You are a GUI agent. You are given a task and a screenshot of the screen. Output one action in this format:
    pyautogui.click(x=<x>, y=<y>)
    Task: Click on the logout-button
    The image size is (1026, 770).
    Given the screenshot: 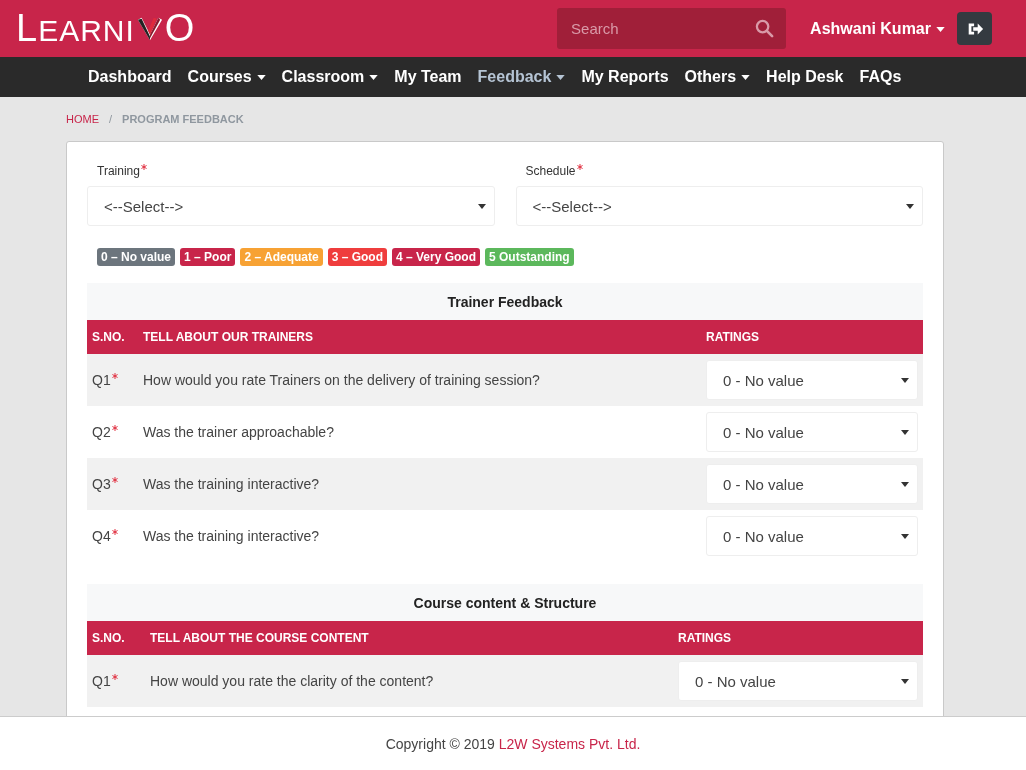 What is the action you would take?
    pyautogui.click(x=974, y=28)
    